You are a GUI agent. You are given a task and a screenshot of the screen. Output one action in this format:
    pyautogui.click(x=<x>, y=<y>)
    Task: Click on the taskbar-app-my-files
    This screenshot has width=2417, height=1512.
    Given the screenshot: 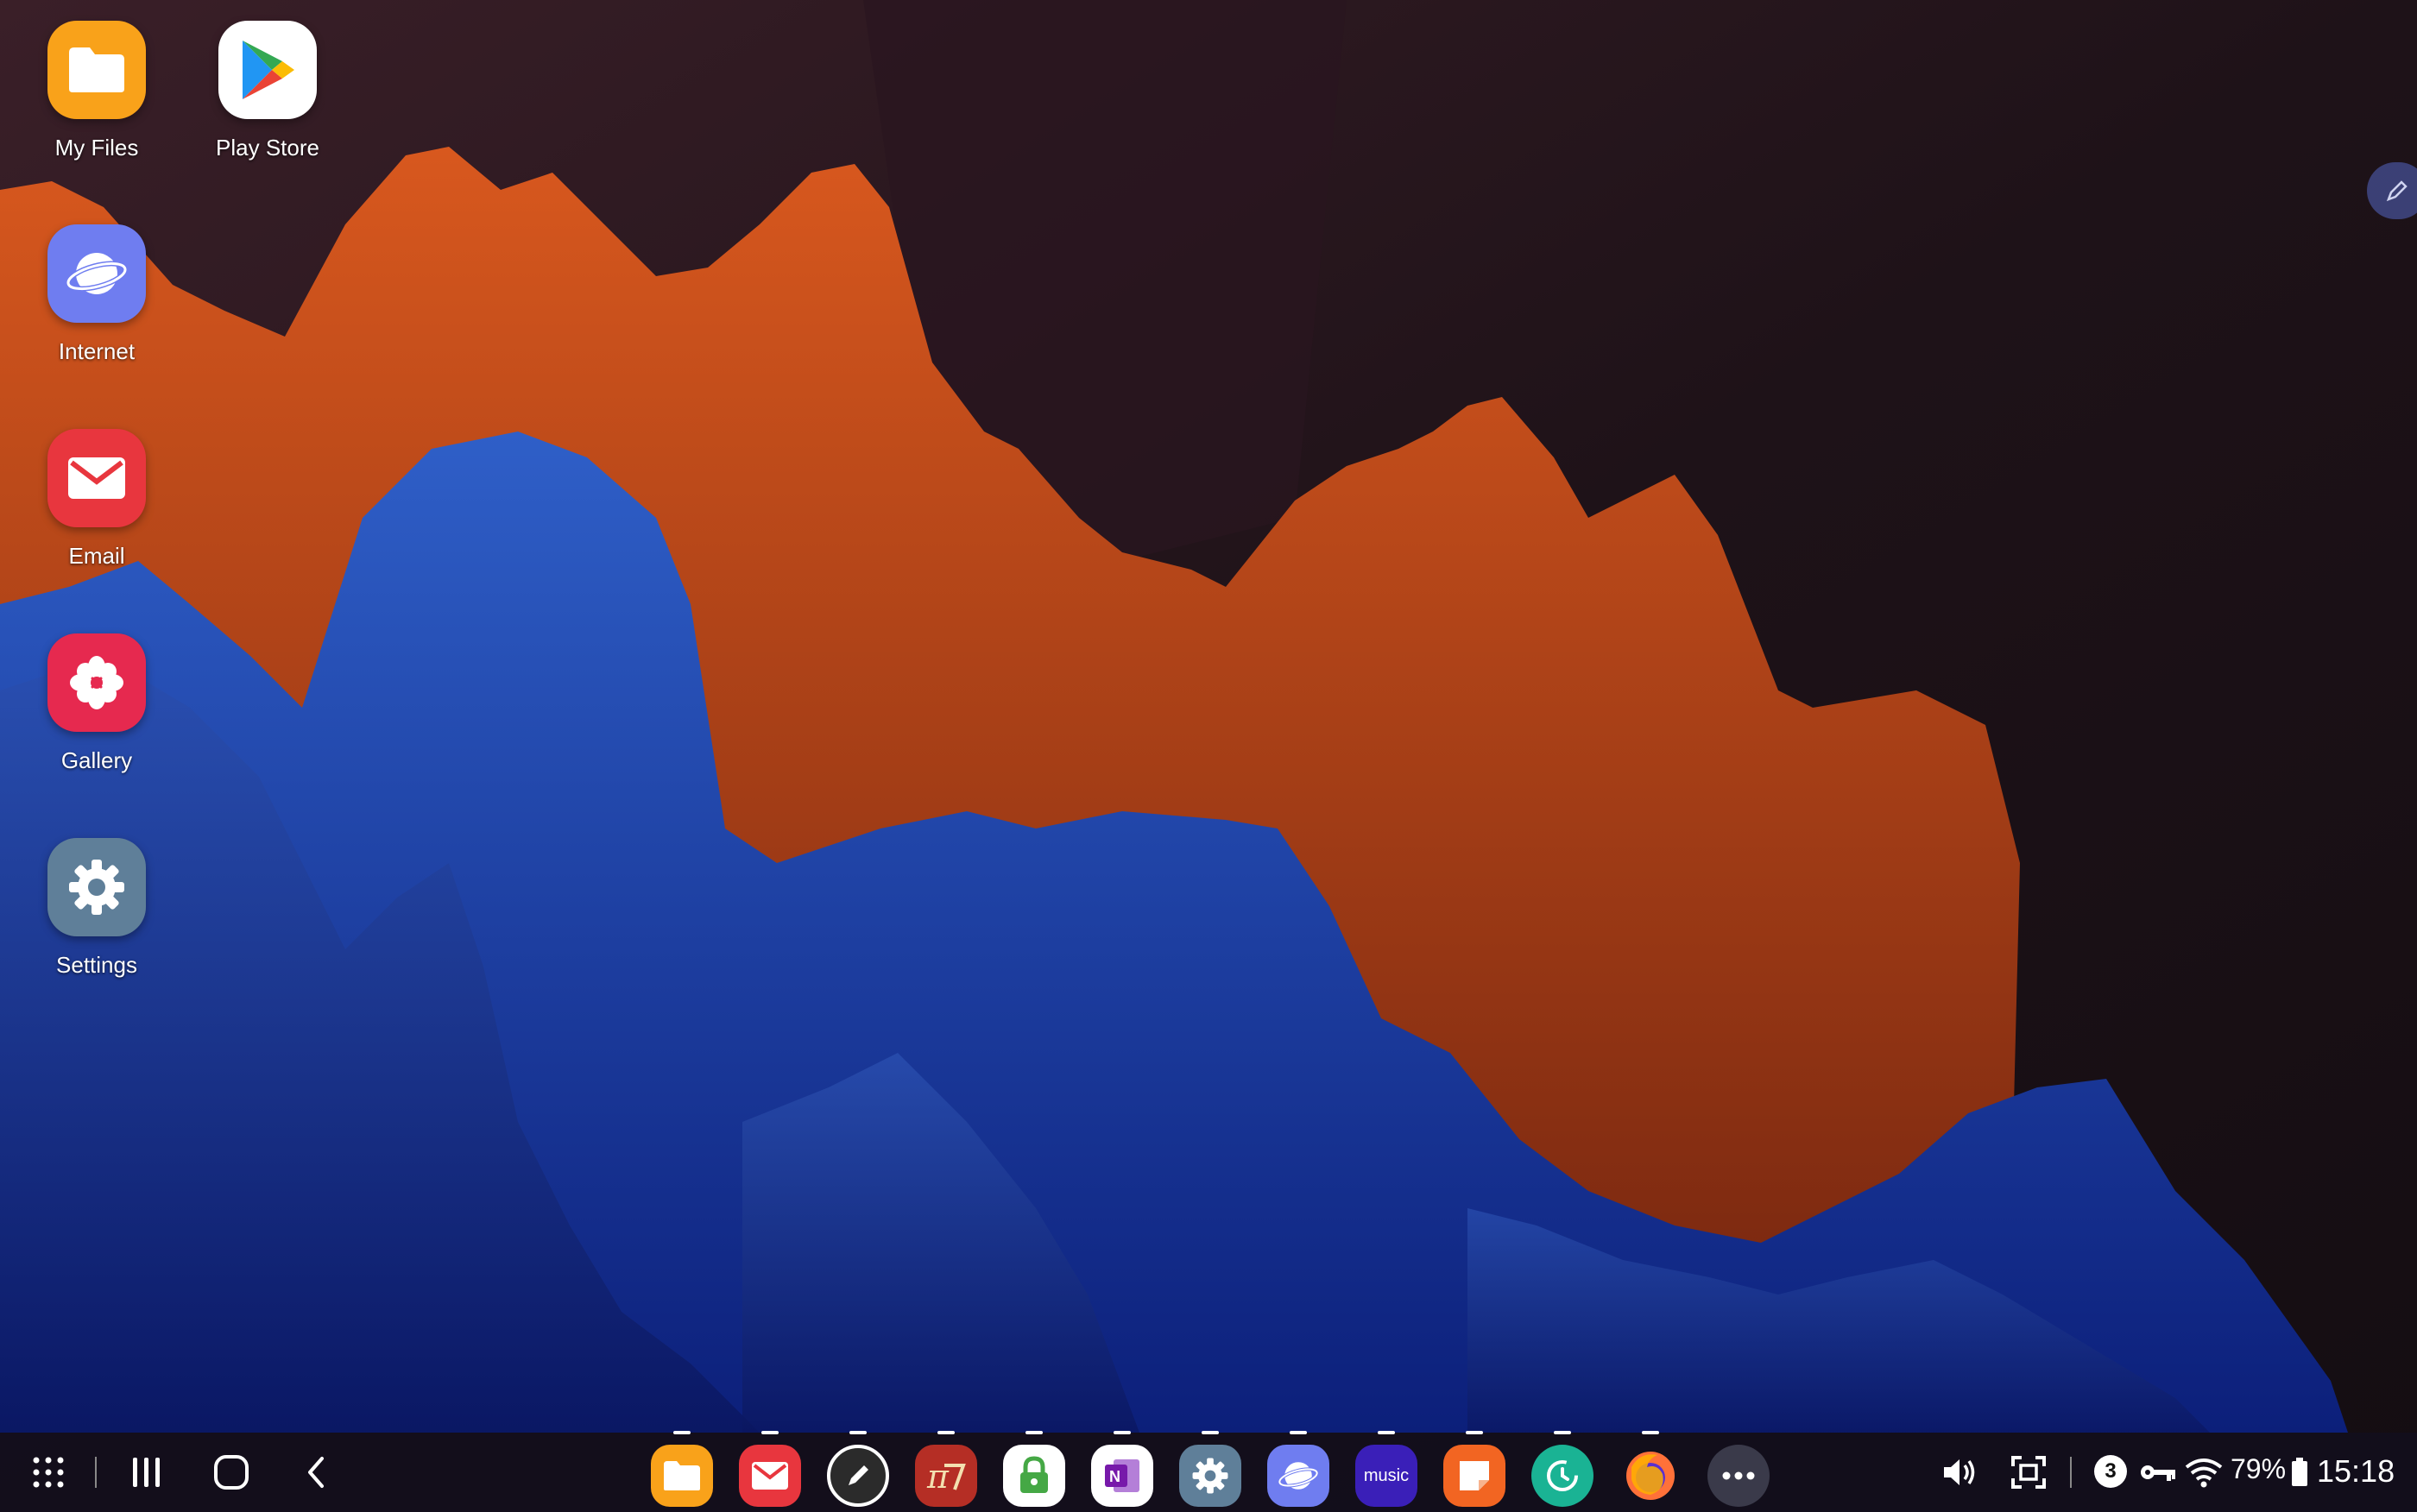 What is the action you would take?
    pyautogui.click(x=682, y=1469)
    